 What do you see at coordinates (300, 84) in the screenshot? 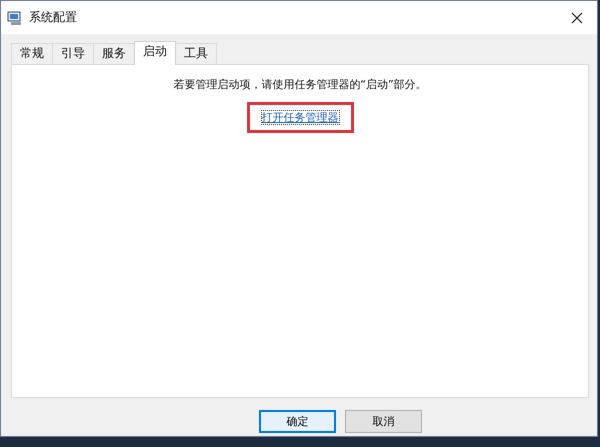
I see `info-text: 若要管理启动项，请使用任务管理器的“启动”部分。` at bounding box center [300, 84].